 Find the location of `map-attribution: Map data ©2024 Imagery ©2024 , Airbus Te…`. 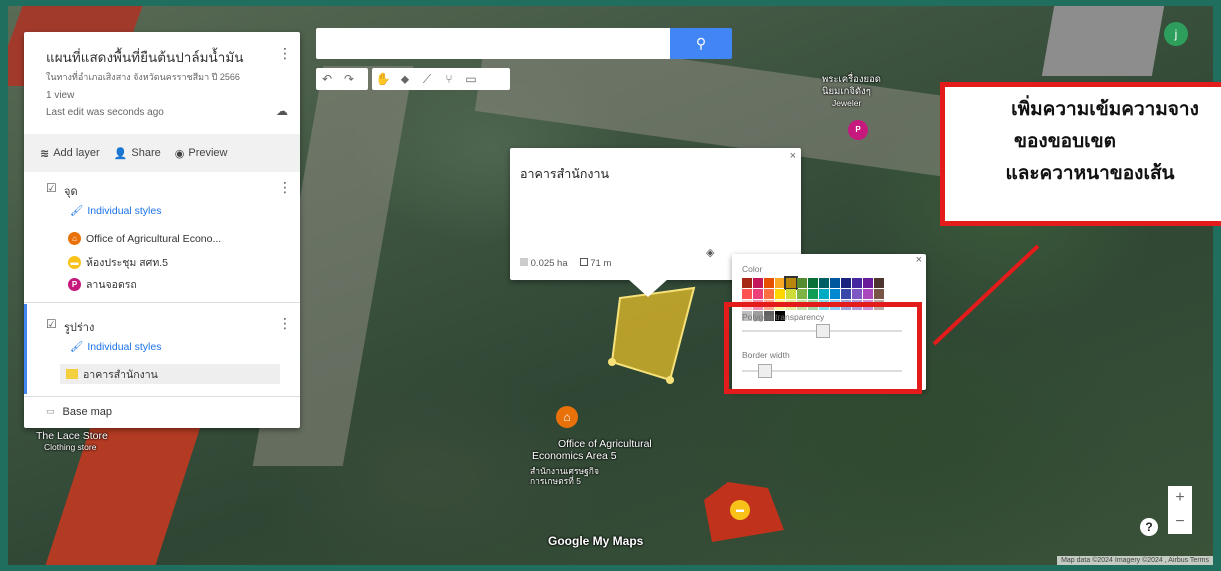

map-attribution: Map data ©2024 Imagery ©2024 , Airbus Te… is located at coordinates (1135, 560).